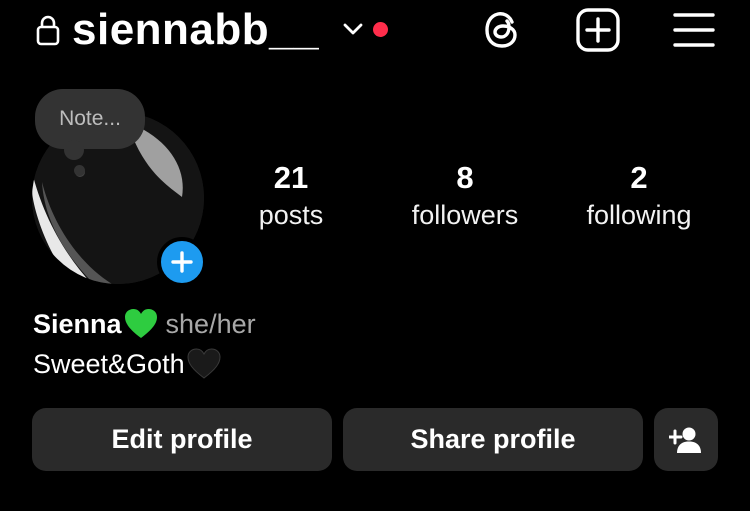 Image resolution: width=750 pixels, height=511 pixels. Describe the element at coordinates (380, 29) in the screenshot. I see `notification-dot` at that location.